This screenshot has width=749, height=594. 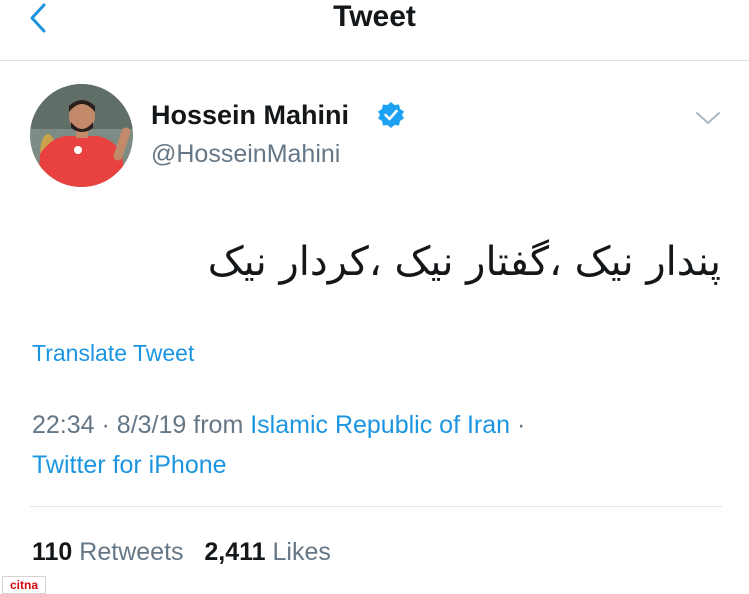 What do you see at coordinates (24, 585) in the screenshot?
I see `watermark-logo: citna` at bounding box center [24, 585].